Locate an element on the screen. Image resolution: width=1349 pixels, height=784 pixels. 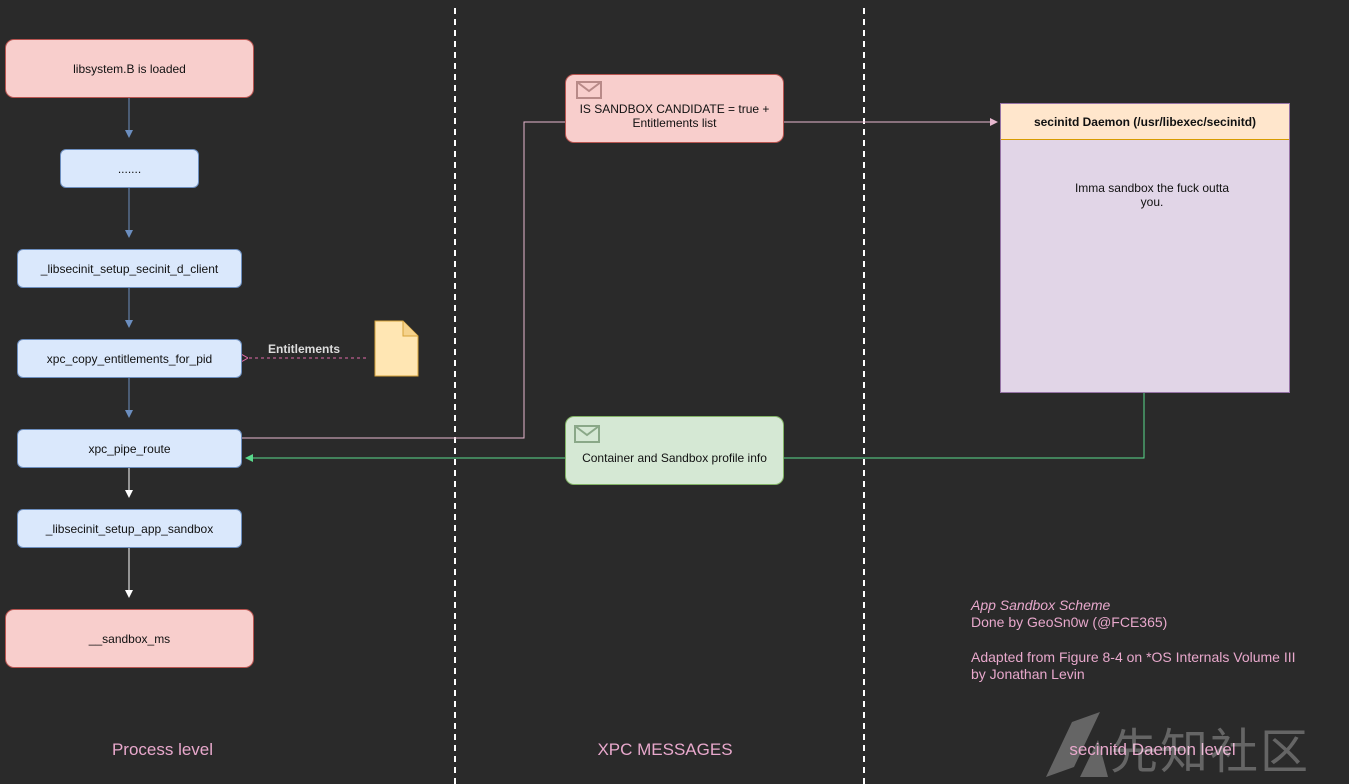
lane-label-xpc: XPC MESSAGES is located at coordinates (665, 749).